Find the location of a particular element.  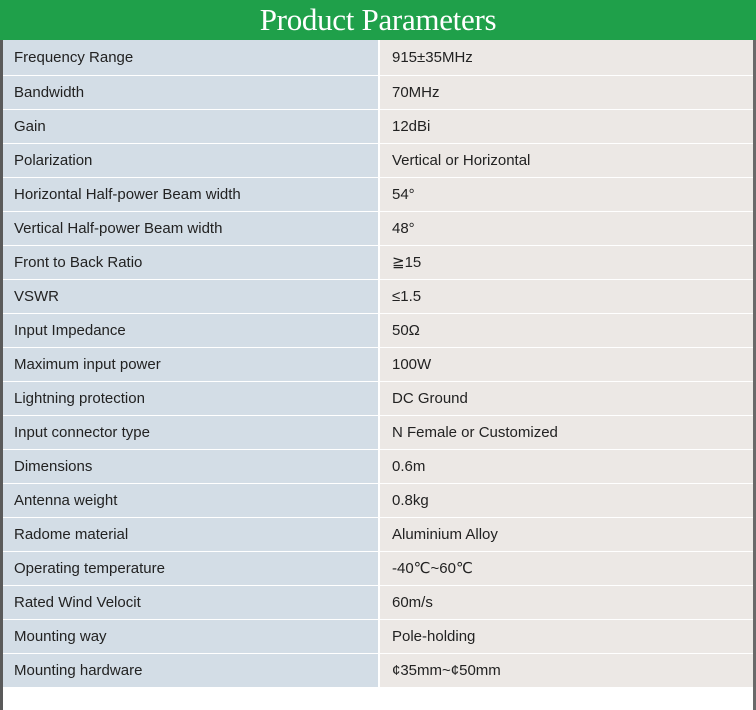

page-title: Product Parameters is located at coordinates (378, 19).